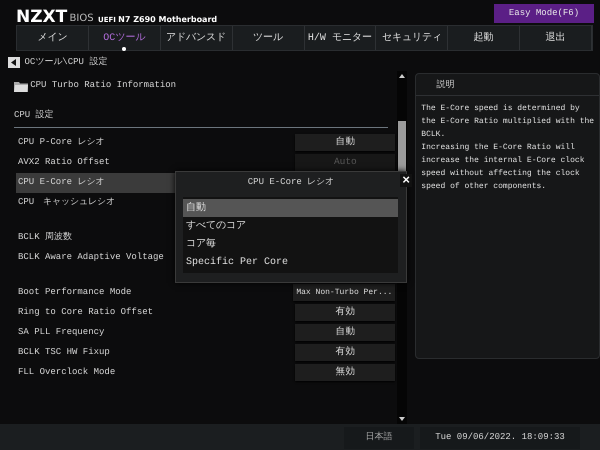 The image size is (600, 450). I want to click on brand-logo: NZXT, so click(42, 17).